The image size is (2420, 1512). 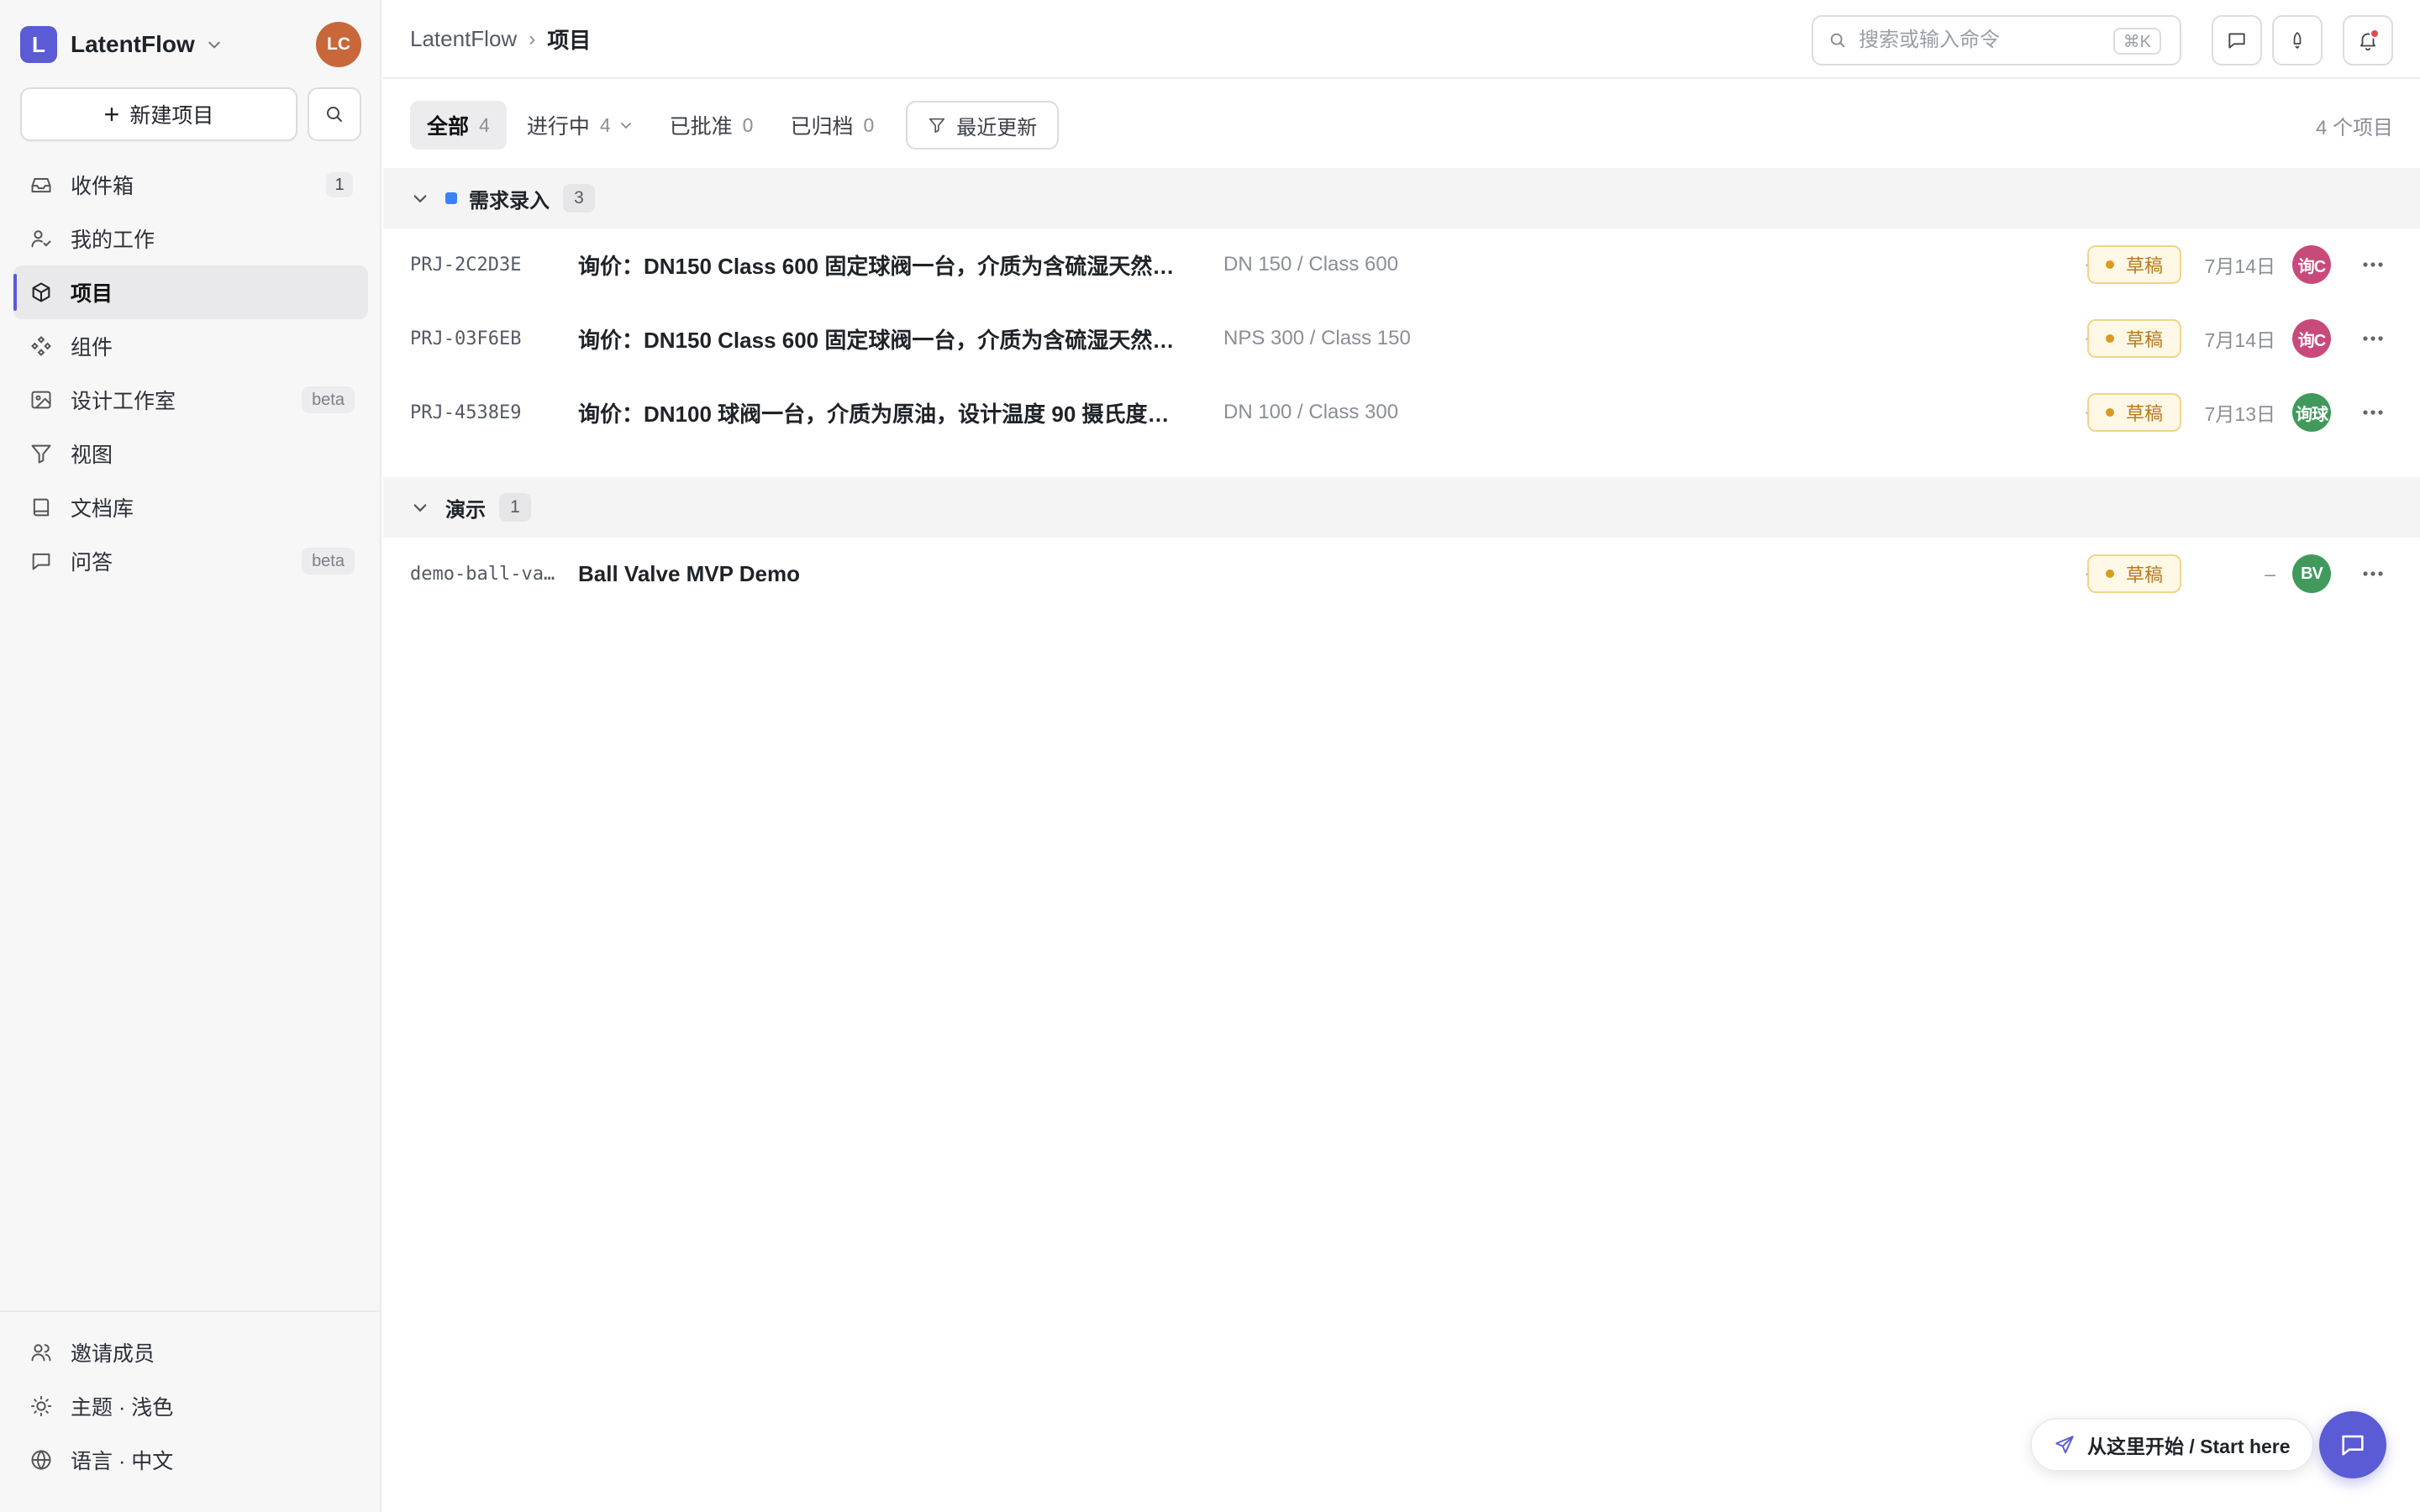 I want to click on feedback-button, so click(x=2237, y=40).